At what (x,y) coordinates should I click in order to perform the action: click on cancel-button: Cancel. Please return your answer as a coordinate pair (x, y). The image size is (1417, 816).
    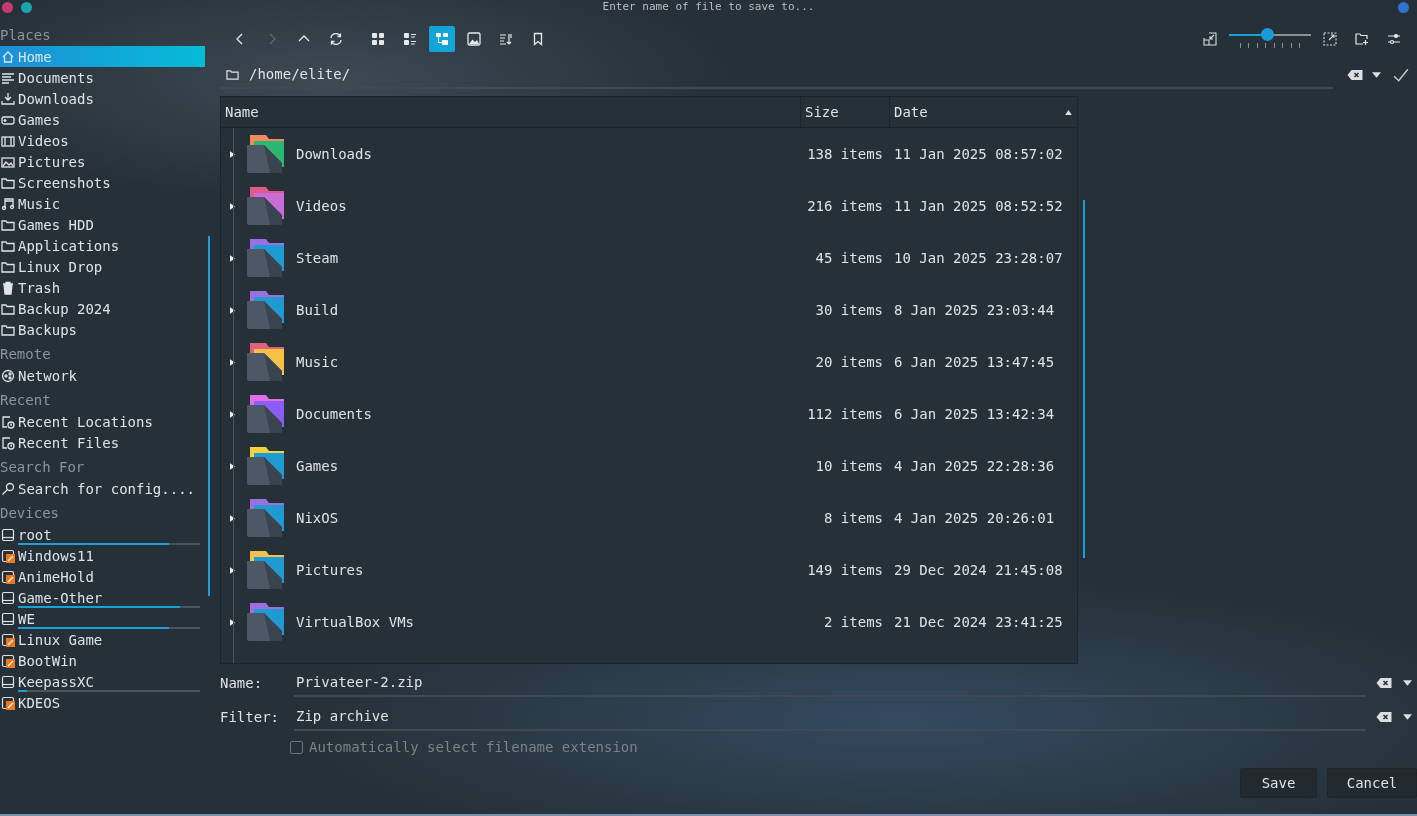
    Looking at the image, I should click on (1372, 783).